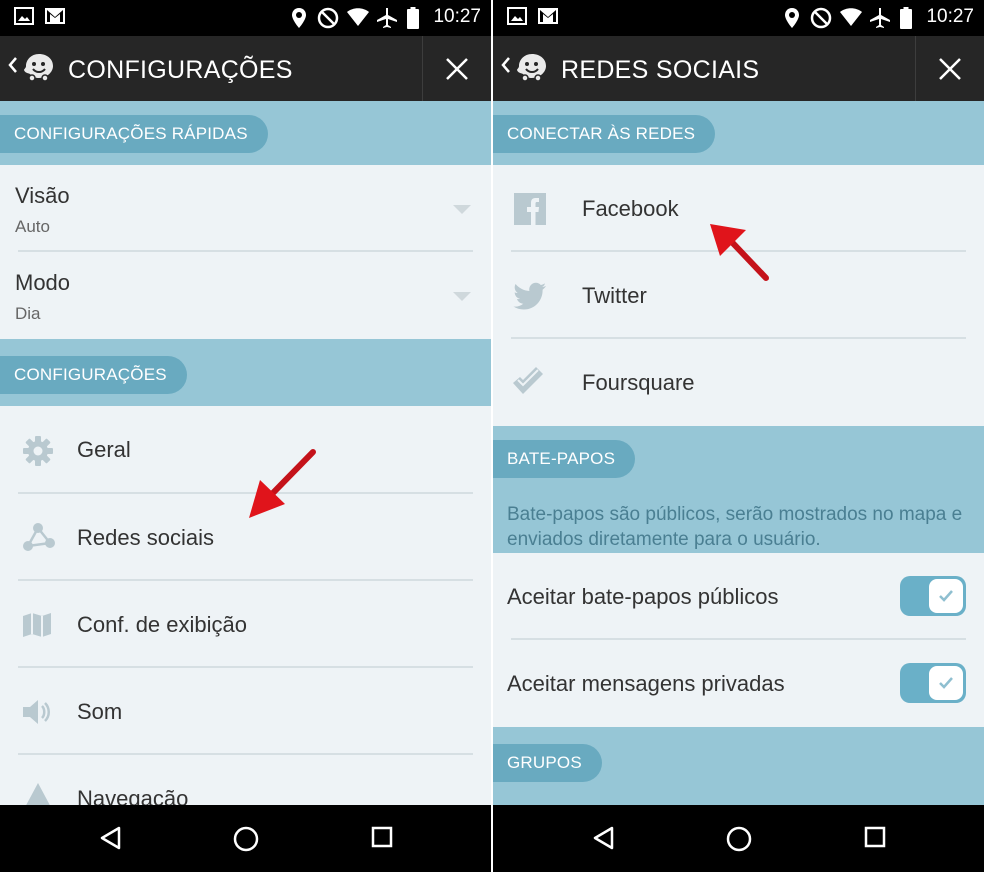 This screenshot has height=872, width=984. What do you see at coordinates (738, 382) in the screenshot?
I see `network-item-foursquare: Foursquare` at bounding box center [738, 382].